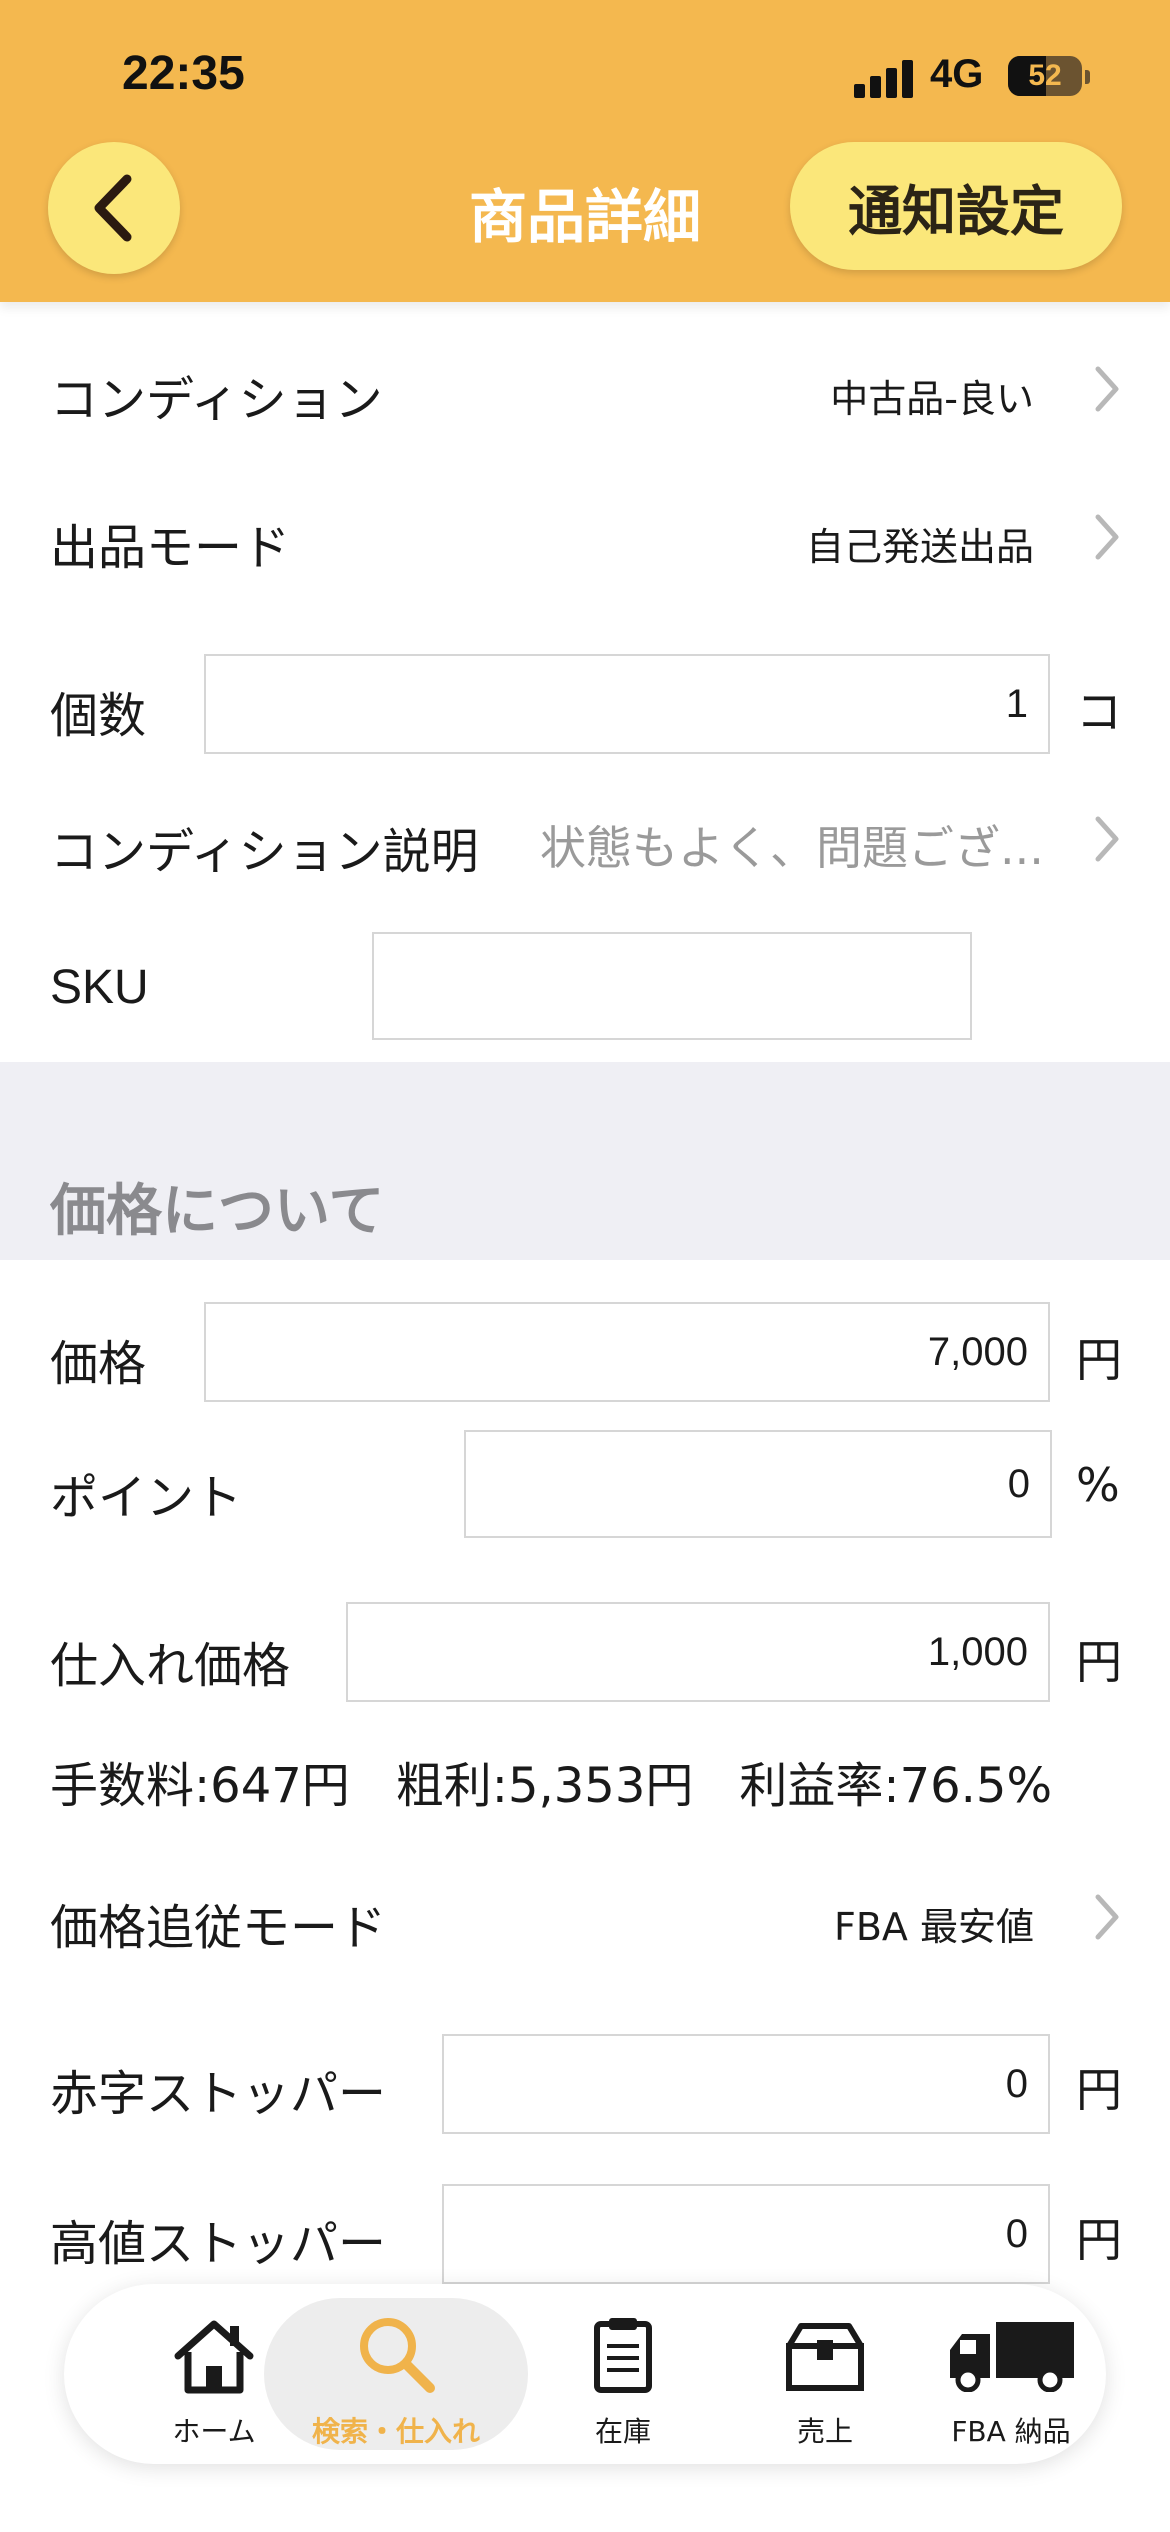 Image resolution: width=1170 pixels, height=2532 pixels. Describe the element at coordinates (672, 986) in the screenshot. I see `sku-input` at that location.